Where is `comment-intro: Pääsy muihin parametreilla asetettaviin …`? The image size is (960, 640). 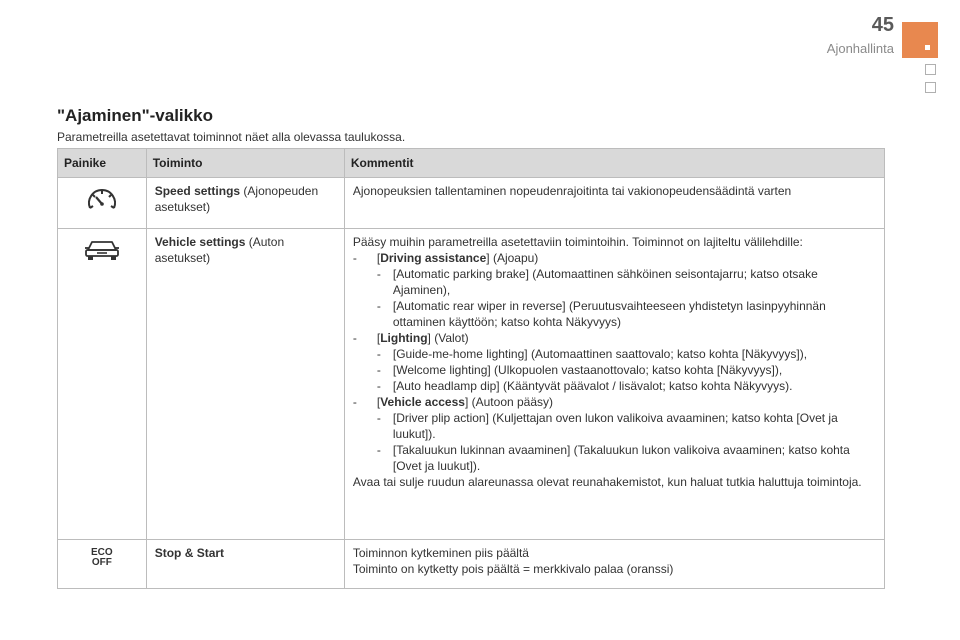
comment-intro: Pääsy muihin parametreilla asetettaviin … is located at coordinates (577, 242).